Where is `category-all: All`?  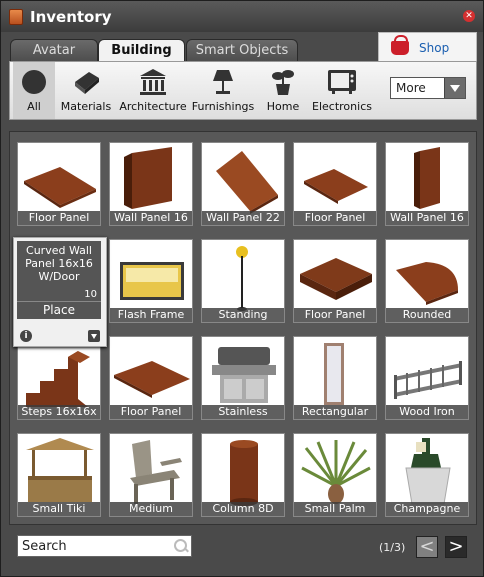 category-all: All is located at coordinates (34, 90).